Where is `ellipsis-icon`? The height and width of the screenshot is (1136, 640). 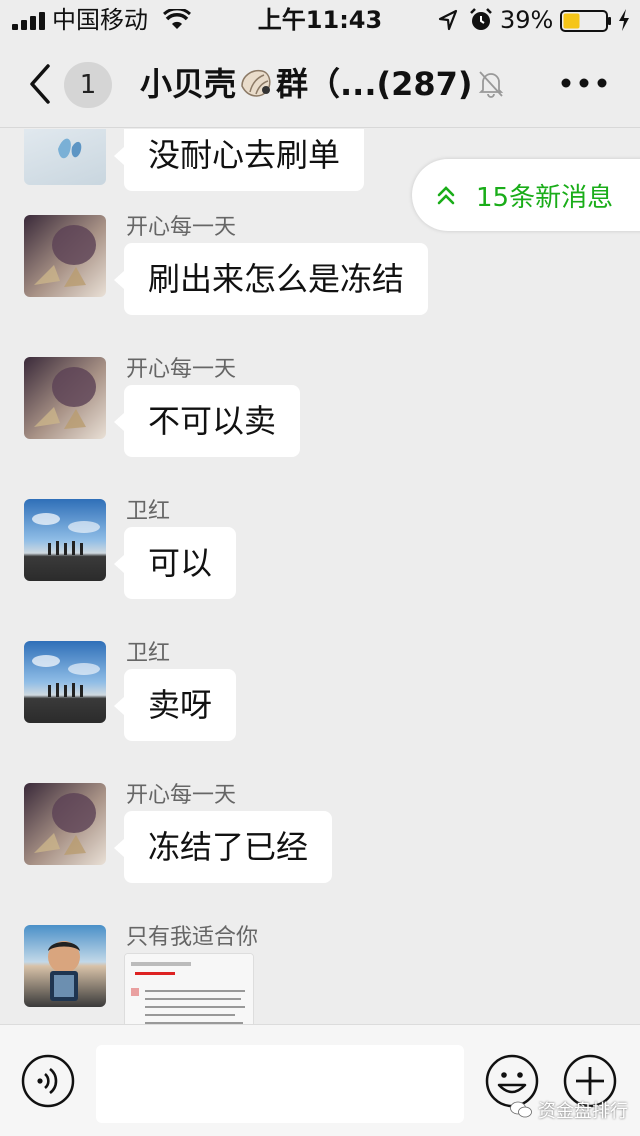 ellipsis-icon is located at coordinates (584, 83).